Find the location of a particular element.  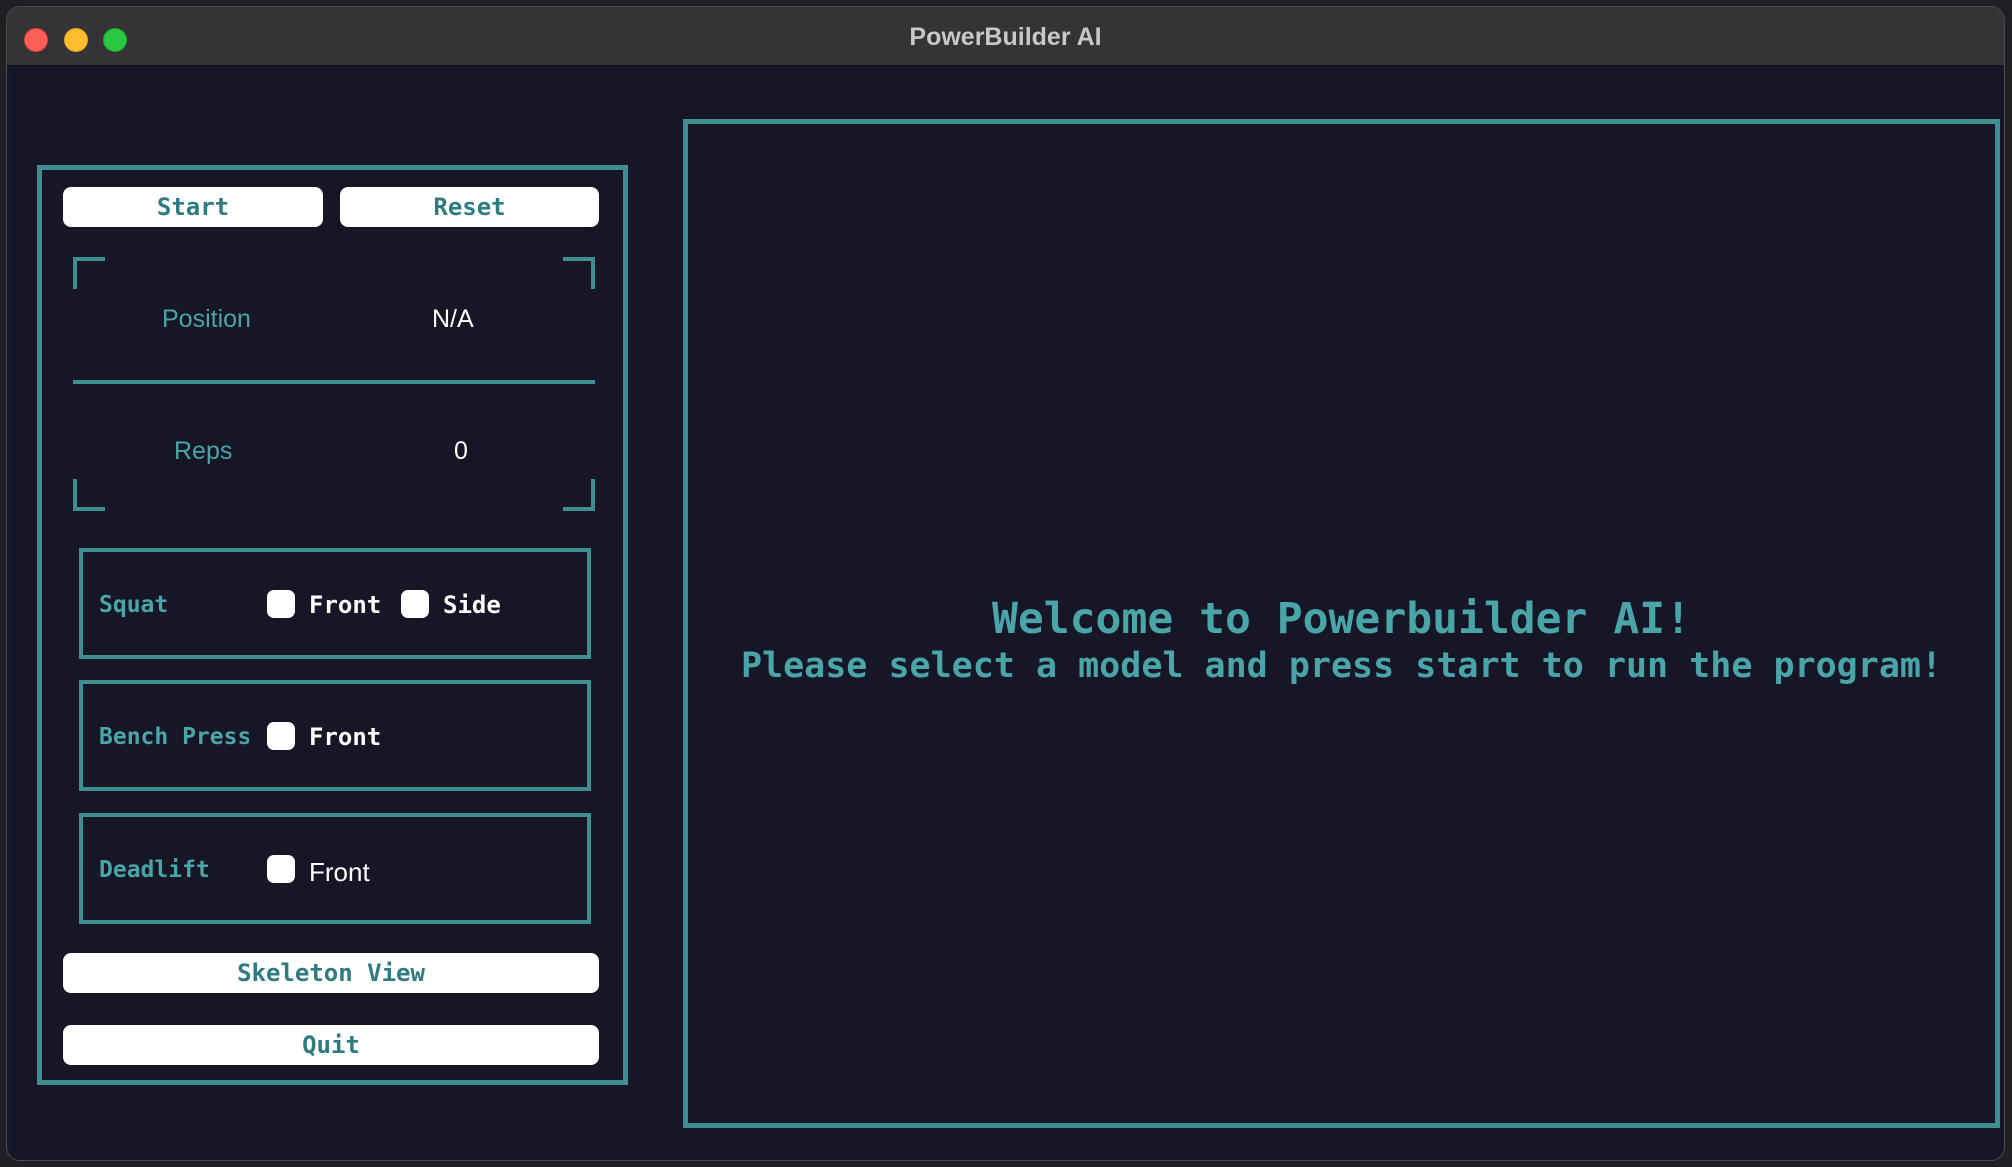

skeleton-view-button: Skeleton View is located at coordinates (331, 973).